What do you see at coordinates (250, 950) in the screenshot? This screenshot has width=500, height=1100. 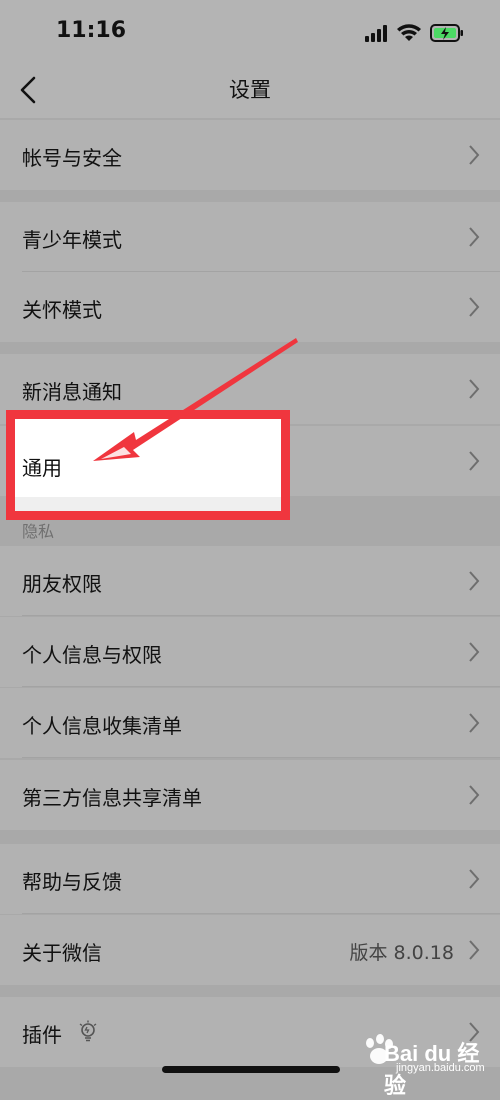 I see `settings-row-about-wechat: 关于微信 版本 8.0.18` at bounding box center [250, 950].